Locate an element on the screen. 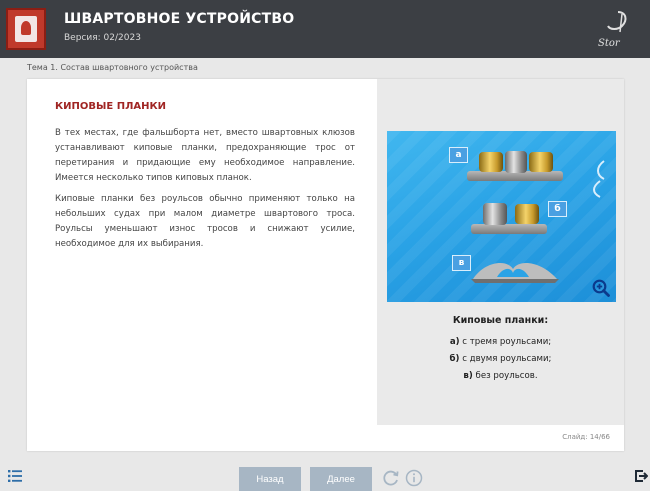  figure-caption-item: б) с двумя роульсами; is located at coordinates (500, 359).